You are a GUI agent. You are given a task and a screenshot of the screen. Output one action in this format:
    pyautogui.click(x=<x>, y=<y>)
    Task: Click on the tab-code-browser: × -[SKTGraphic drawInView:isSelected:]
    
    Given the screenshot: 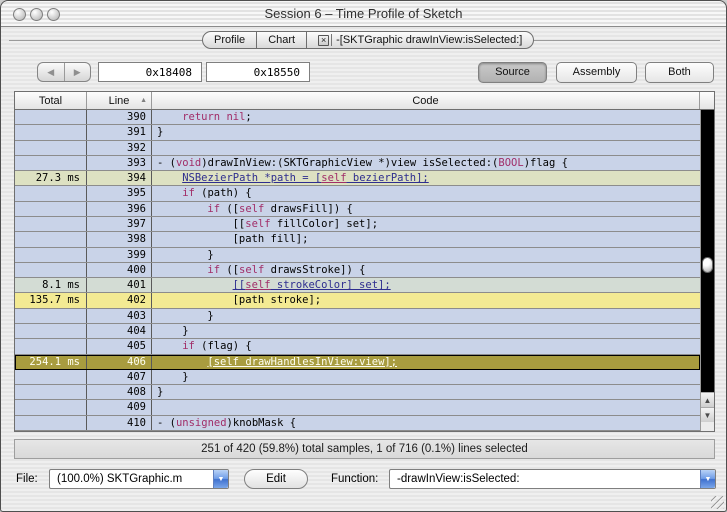 What is the action you would take?
    pyautogui.click(x=420, y=40)
    